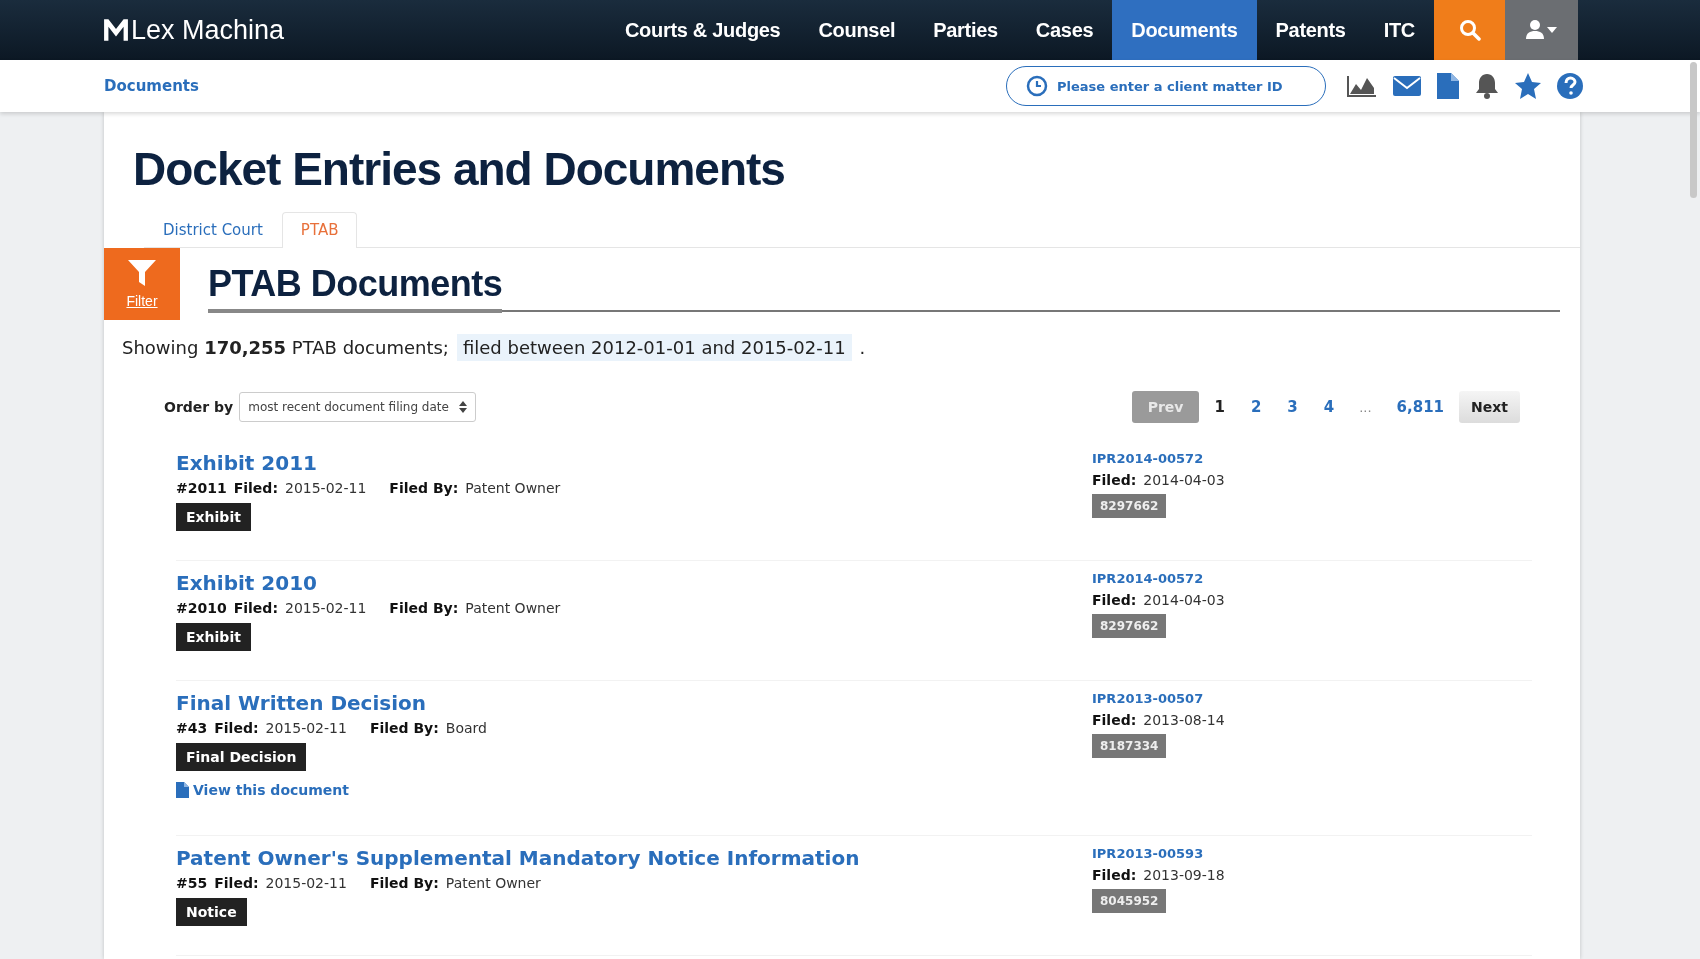 The height and width of the screenshot is (959, 1700). Describe the element at coordinates (1129, 901) in the screenshot. I see `patent-number-tag: 8045952` at that location.